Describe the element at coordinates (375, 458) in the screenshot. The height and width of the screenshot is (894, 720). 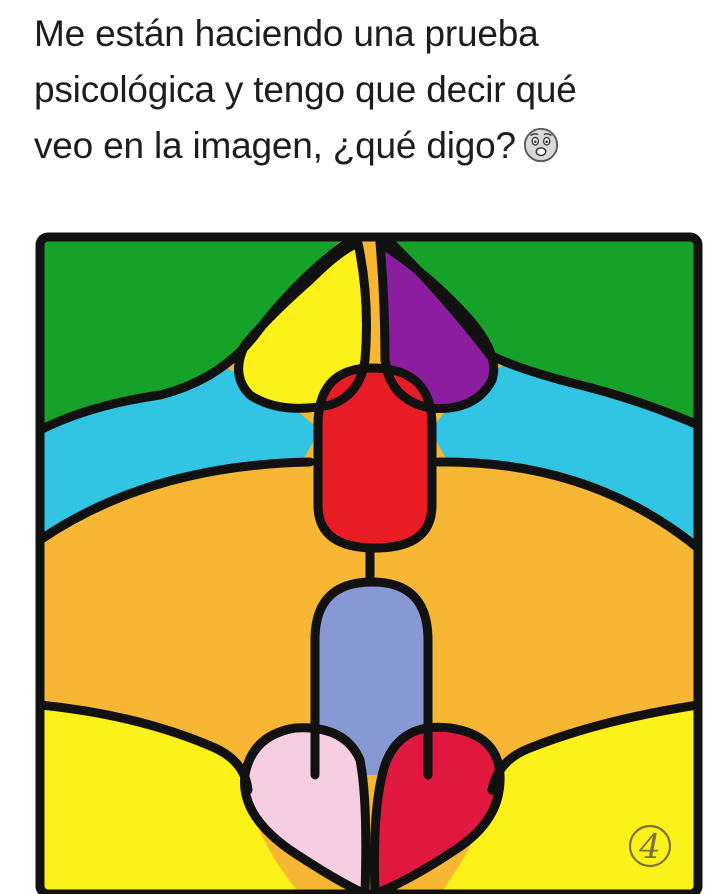
I see `red-capsule` at that location.